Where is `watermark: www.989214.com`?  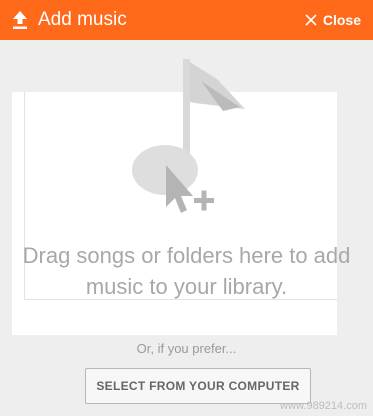
watermark: www.989214.com is located at coordinates (323, 406).